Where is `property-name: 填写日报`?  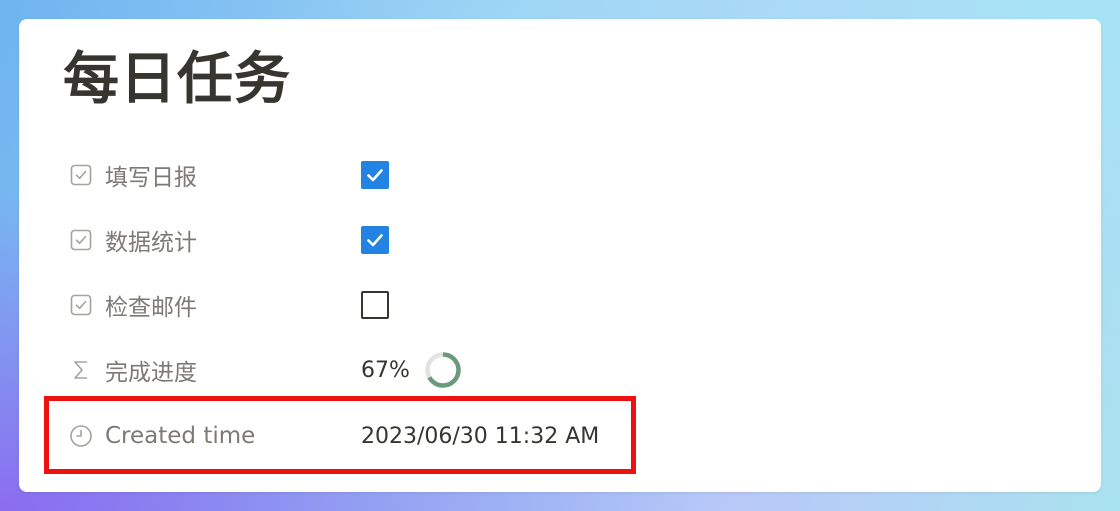 property-name: 填写日报 is located at coordinates (133, 175).